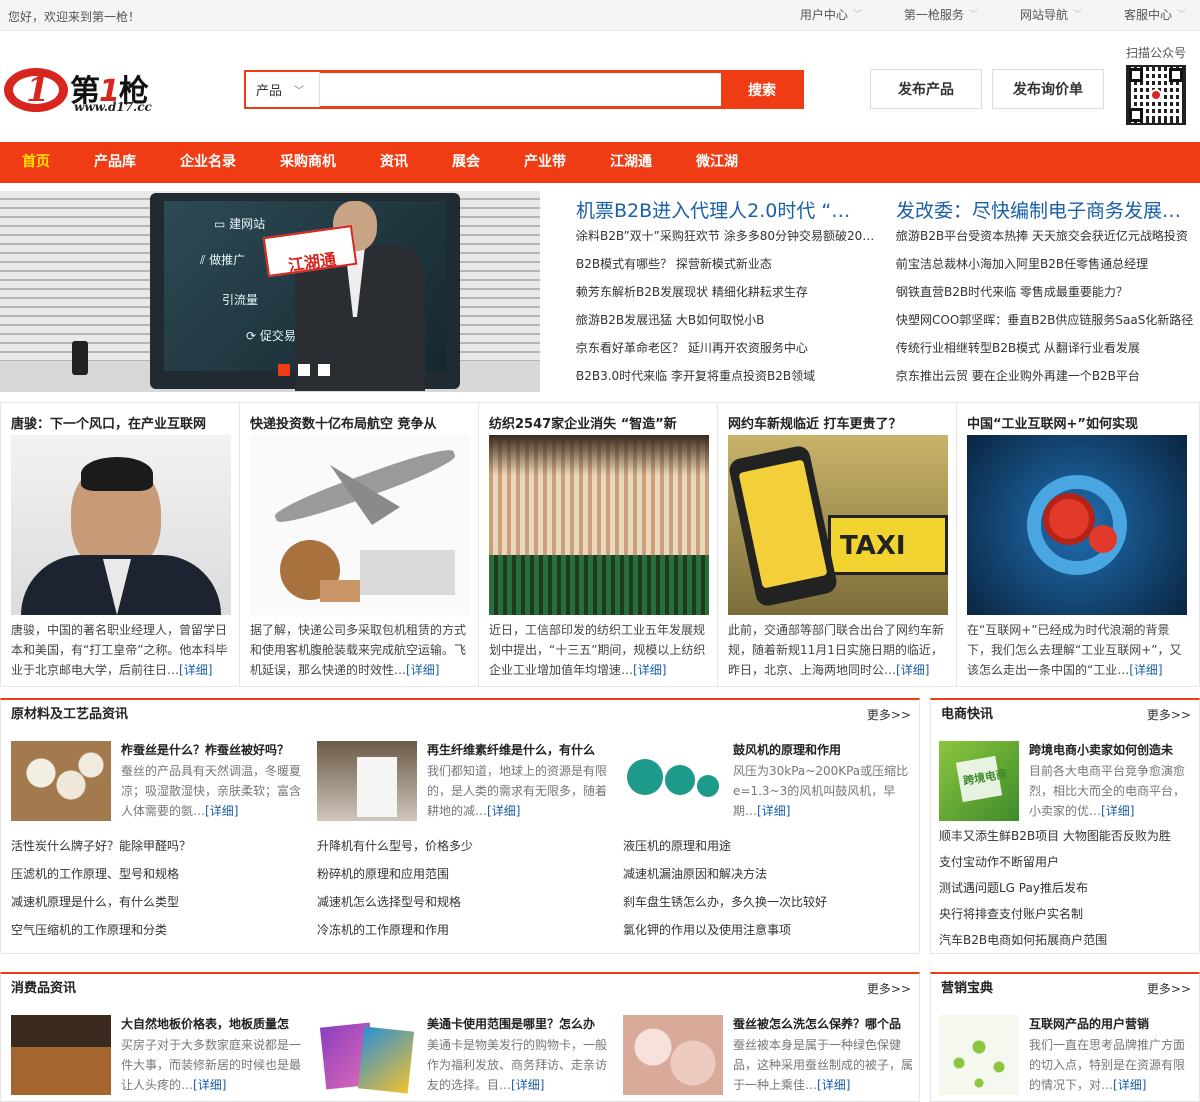 This screenshot has width=1200, height=1102. Describe the element at coordinates (726, 292) in the screenshot. I see `headline-item: 赖芳东解析B2B发展现状 精细化耕耘求生存` at that location.